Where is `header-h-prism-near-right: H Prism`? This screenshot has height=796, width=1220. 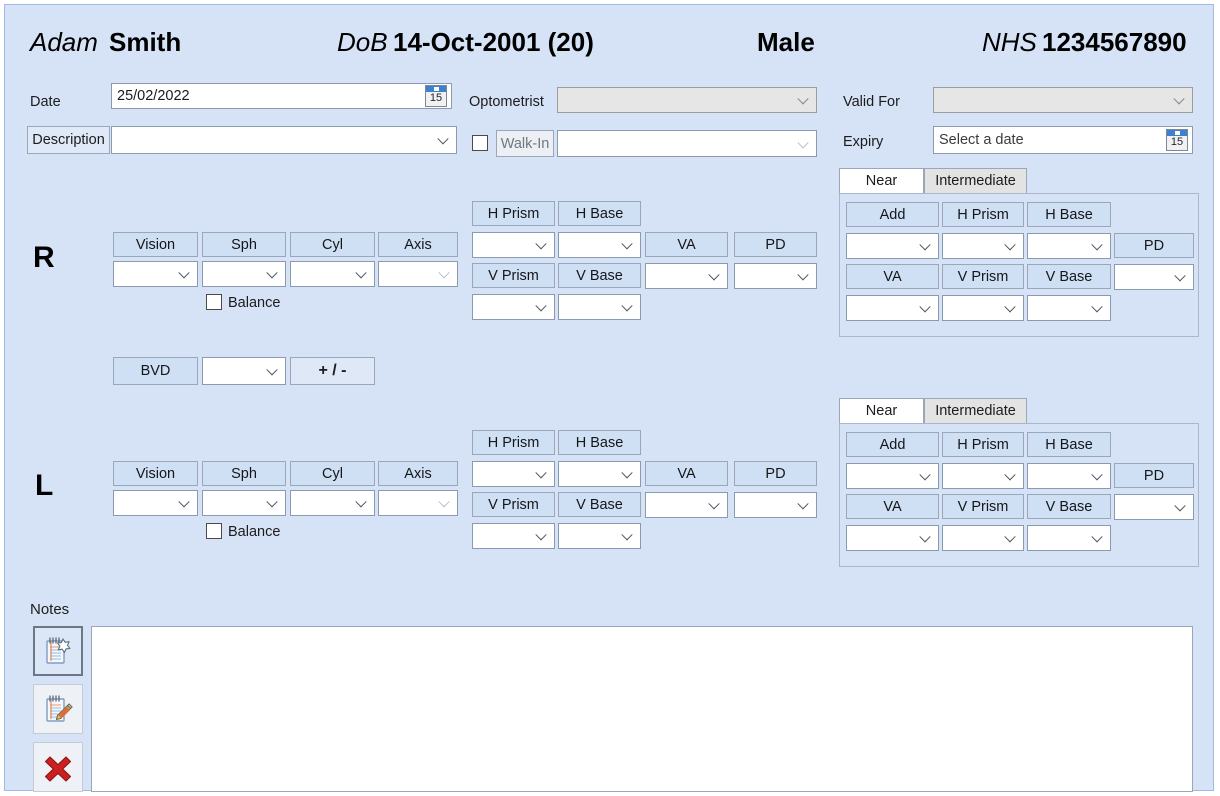 header-h-prism-near-right: H Prism is located at coordinates (983, 214).